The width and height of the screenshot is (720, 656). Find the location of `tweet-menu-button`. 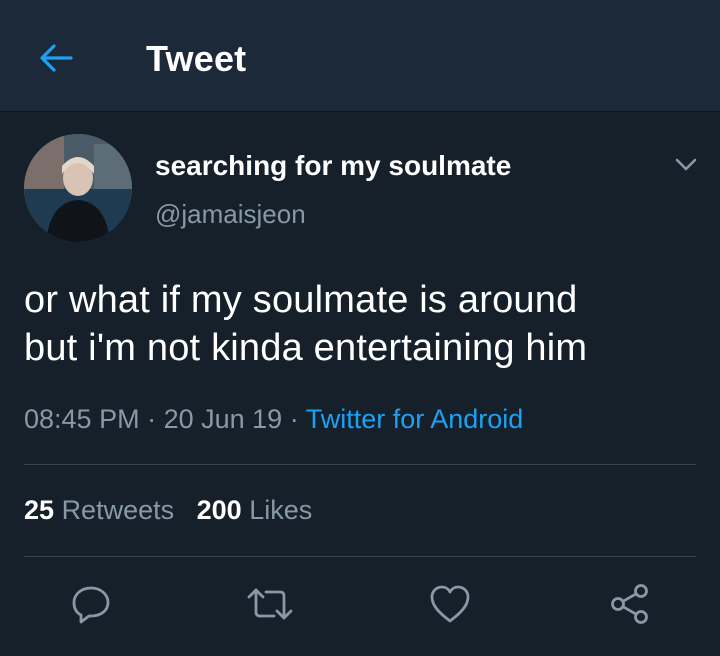

tweet-menu-button is located at coordinates (686, 165).